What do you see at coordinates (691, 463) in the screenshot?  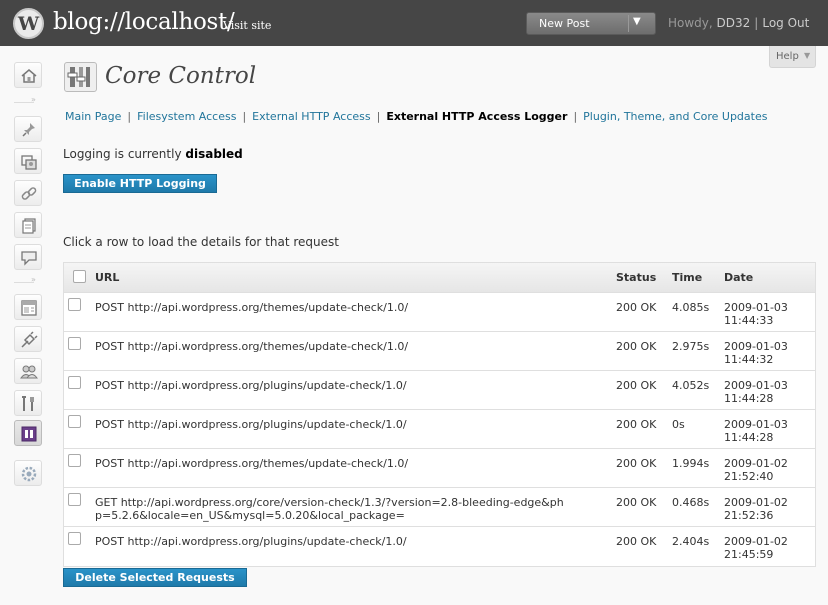 I see `request-time: 1.994s` at bounding box center [691, 463].